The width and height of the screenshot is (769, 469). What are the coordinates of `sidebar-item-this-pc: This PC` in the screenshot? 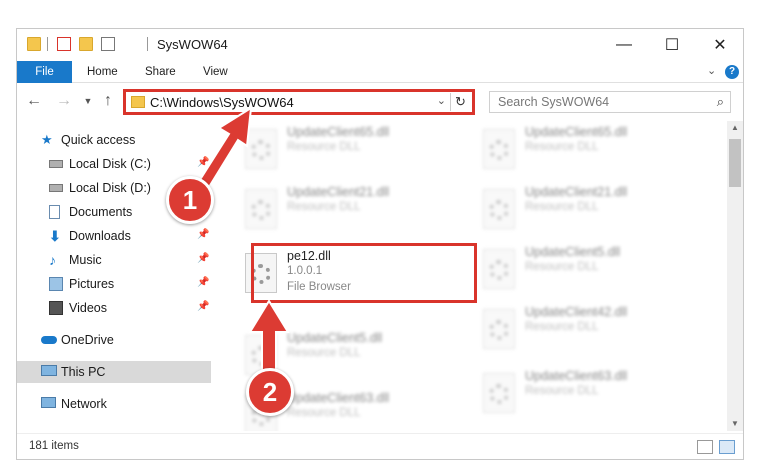 It's located at (114, 372).